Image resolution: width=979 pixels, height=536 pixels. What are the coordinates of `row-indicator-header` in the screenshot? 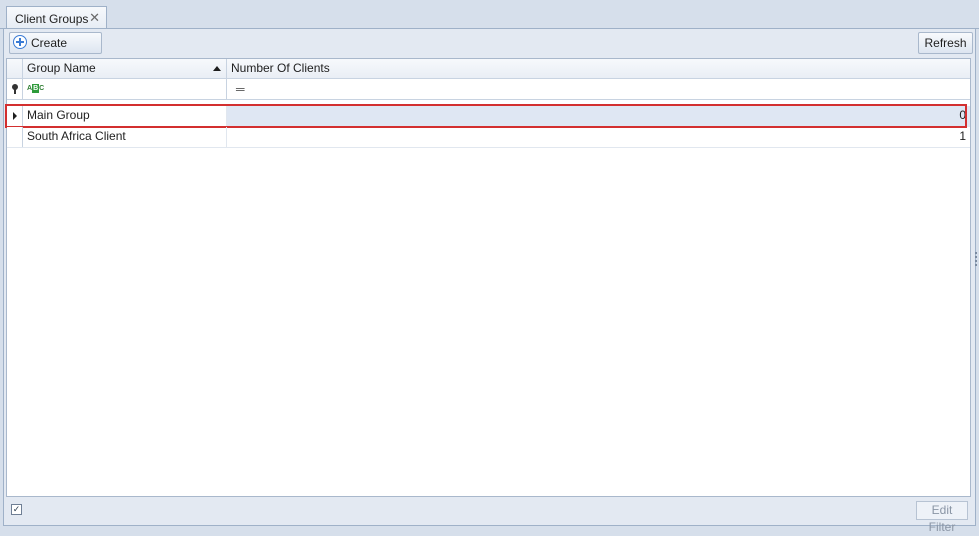 It's located at (15, 68).